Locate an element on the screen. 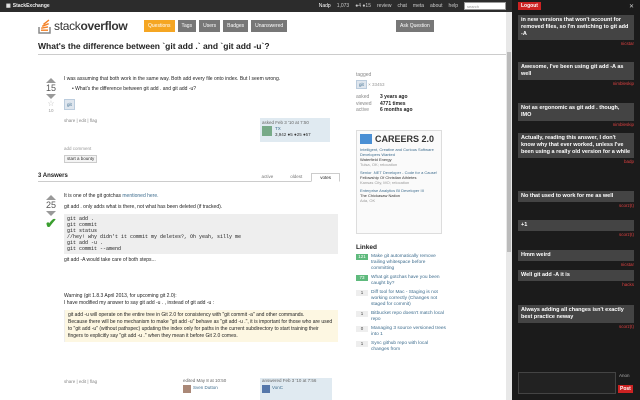  careers-logo-icon is located at coordinates (366, 139).